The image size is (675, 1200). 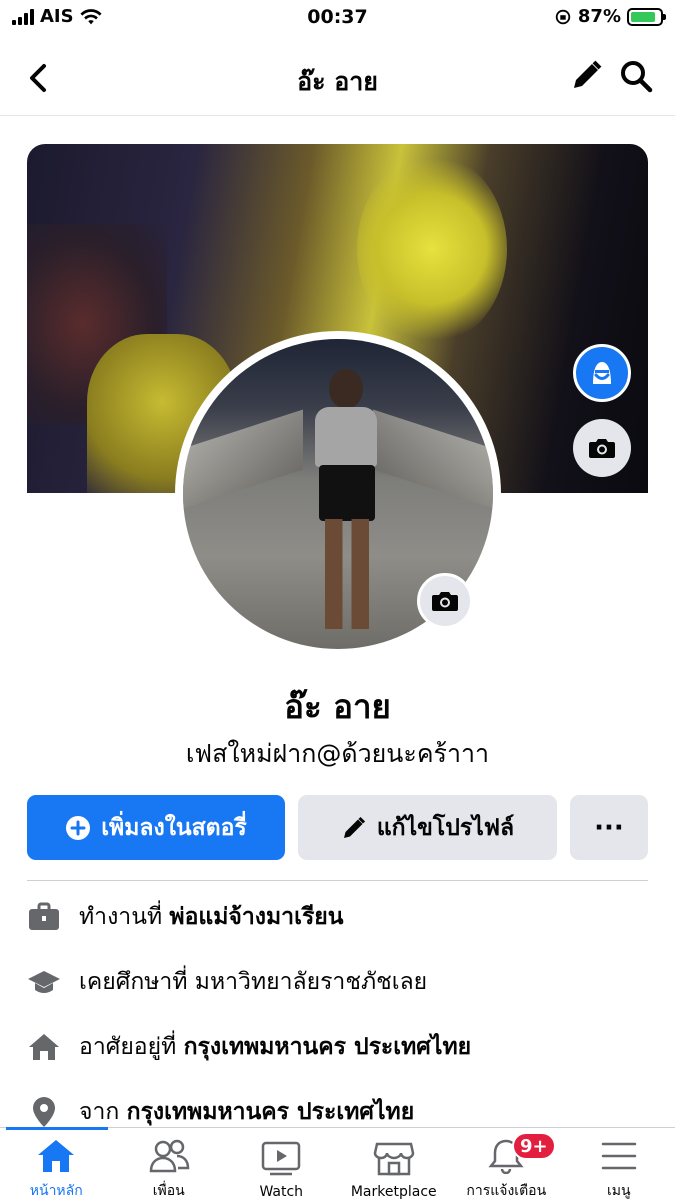 What do you see at coordinates (599, 16) in the screenshot?
I see `battery-percent: 87%` at bounding box center [599, 16].